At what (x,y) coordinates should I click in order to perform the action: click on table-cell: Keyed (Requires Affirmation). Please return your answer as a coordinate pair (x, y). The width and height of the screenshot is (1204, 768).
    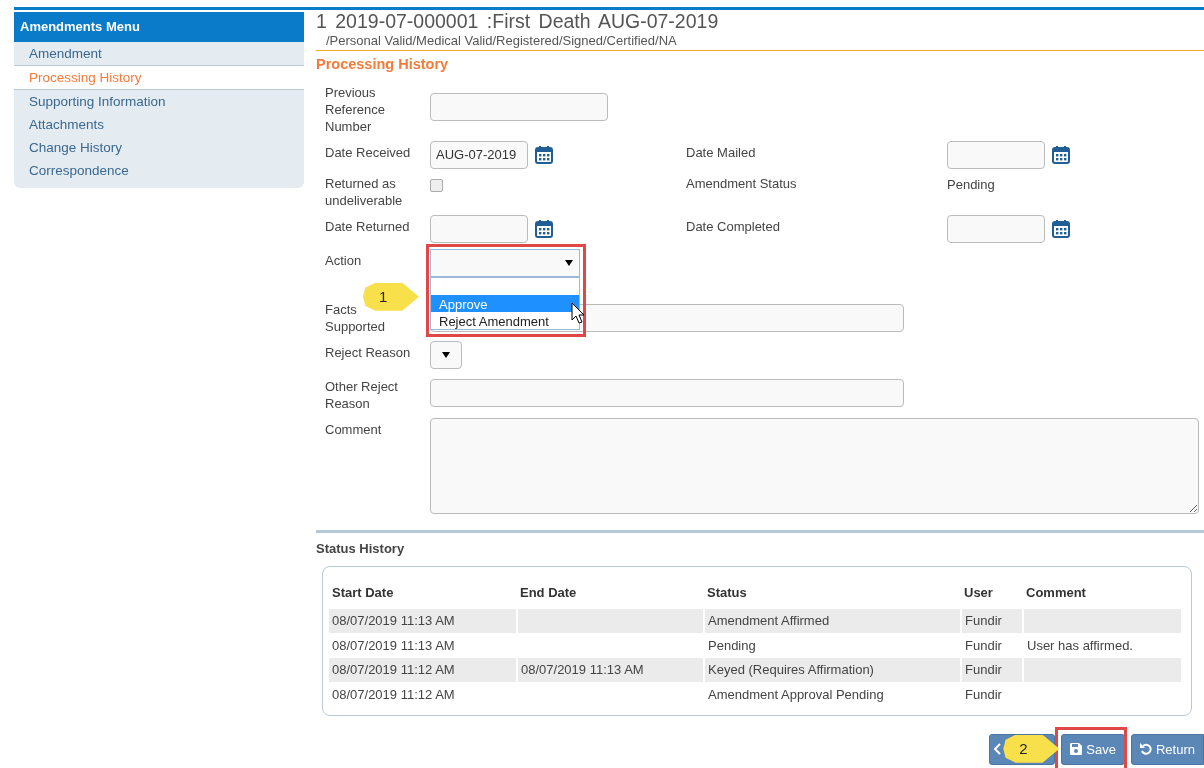
    Looking at the image, I should click on (832, 670).